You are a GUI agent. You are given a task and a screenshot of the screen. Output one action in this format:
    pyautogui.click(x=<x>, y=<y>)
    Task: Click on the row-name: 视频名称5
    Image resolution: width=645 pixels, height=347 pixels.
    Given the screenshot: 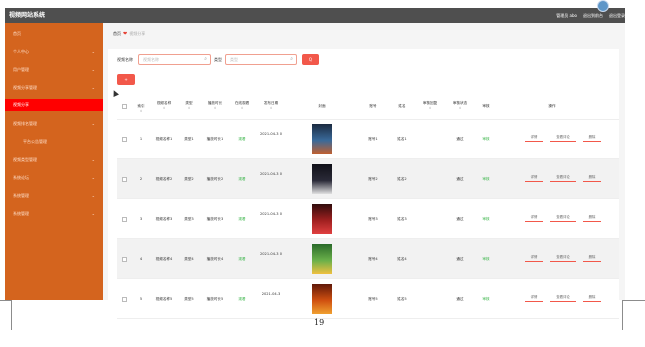 What is the action you would take?
    pyautogui.click(x=164, y=299)
    